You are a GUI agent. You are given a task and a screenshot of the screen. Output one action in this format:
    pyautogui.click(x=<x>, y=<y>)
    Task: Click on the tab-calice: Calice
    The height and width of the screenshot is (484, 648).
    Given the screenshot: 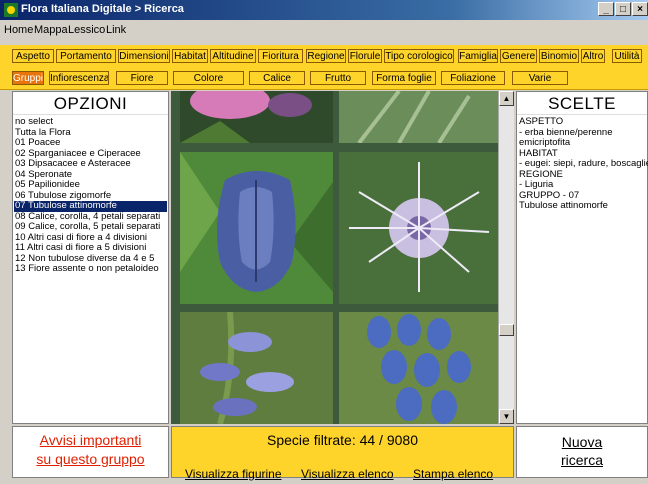 What is the action you would take?
    pyautogui.click(x=277, y=78)
    